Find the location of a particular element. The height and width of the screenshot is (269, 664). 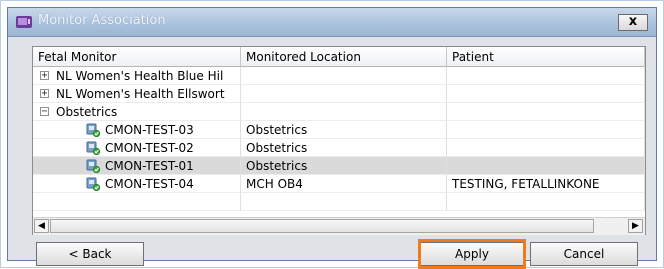

cell-fetal-monitor: CMON-TEST-04 is located at coordinates (137, 184).